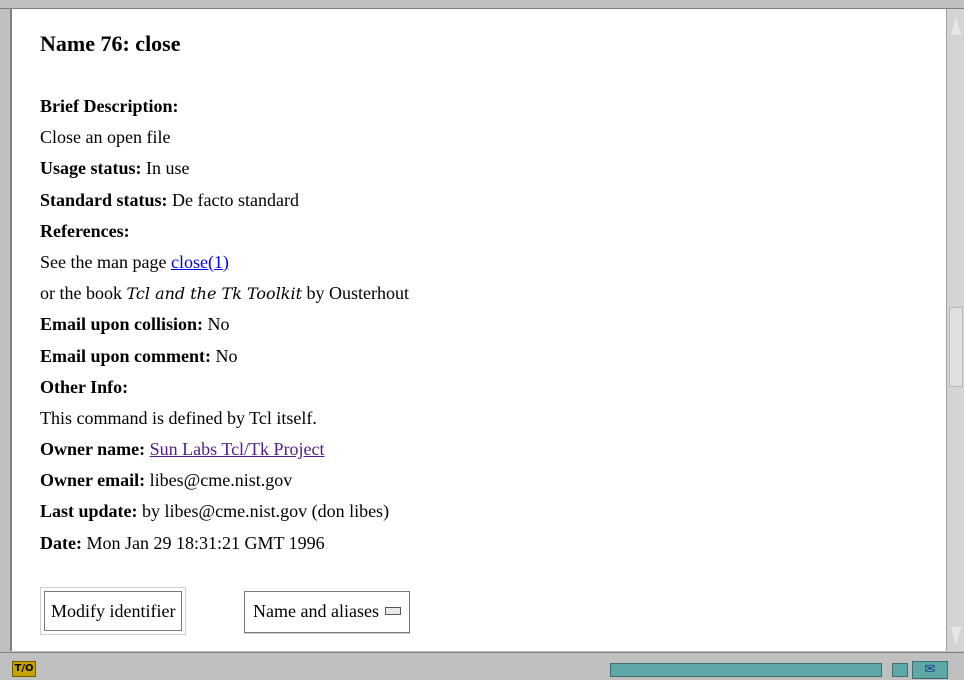  Describe the element at coordinates (24, 669) in the screenshot. I see `tk-logo-icon: T/O` at that location.